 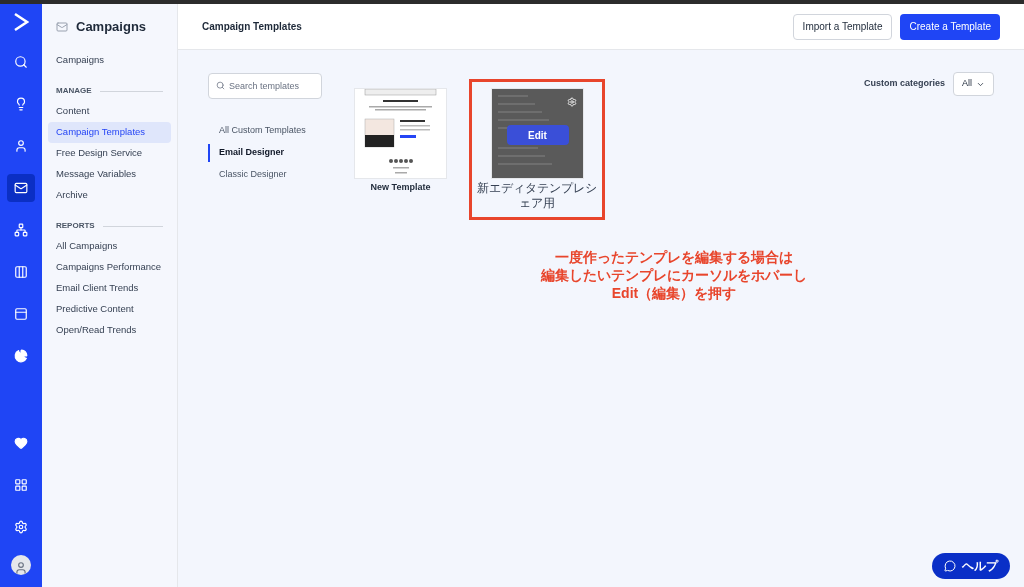 I want to click on sidebar-item: All Campaigns, so click(x=109, y=246).